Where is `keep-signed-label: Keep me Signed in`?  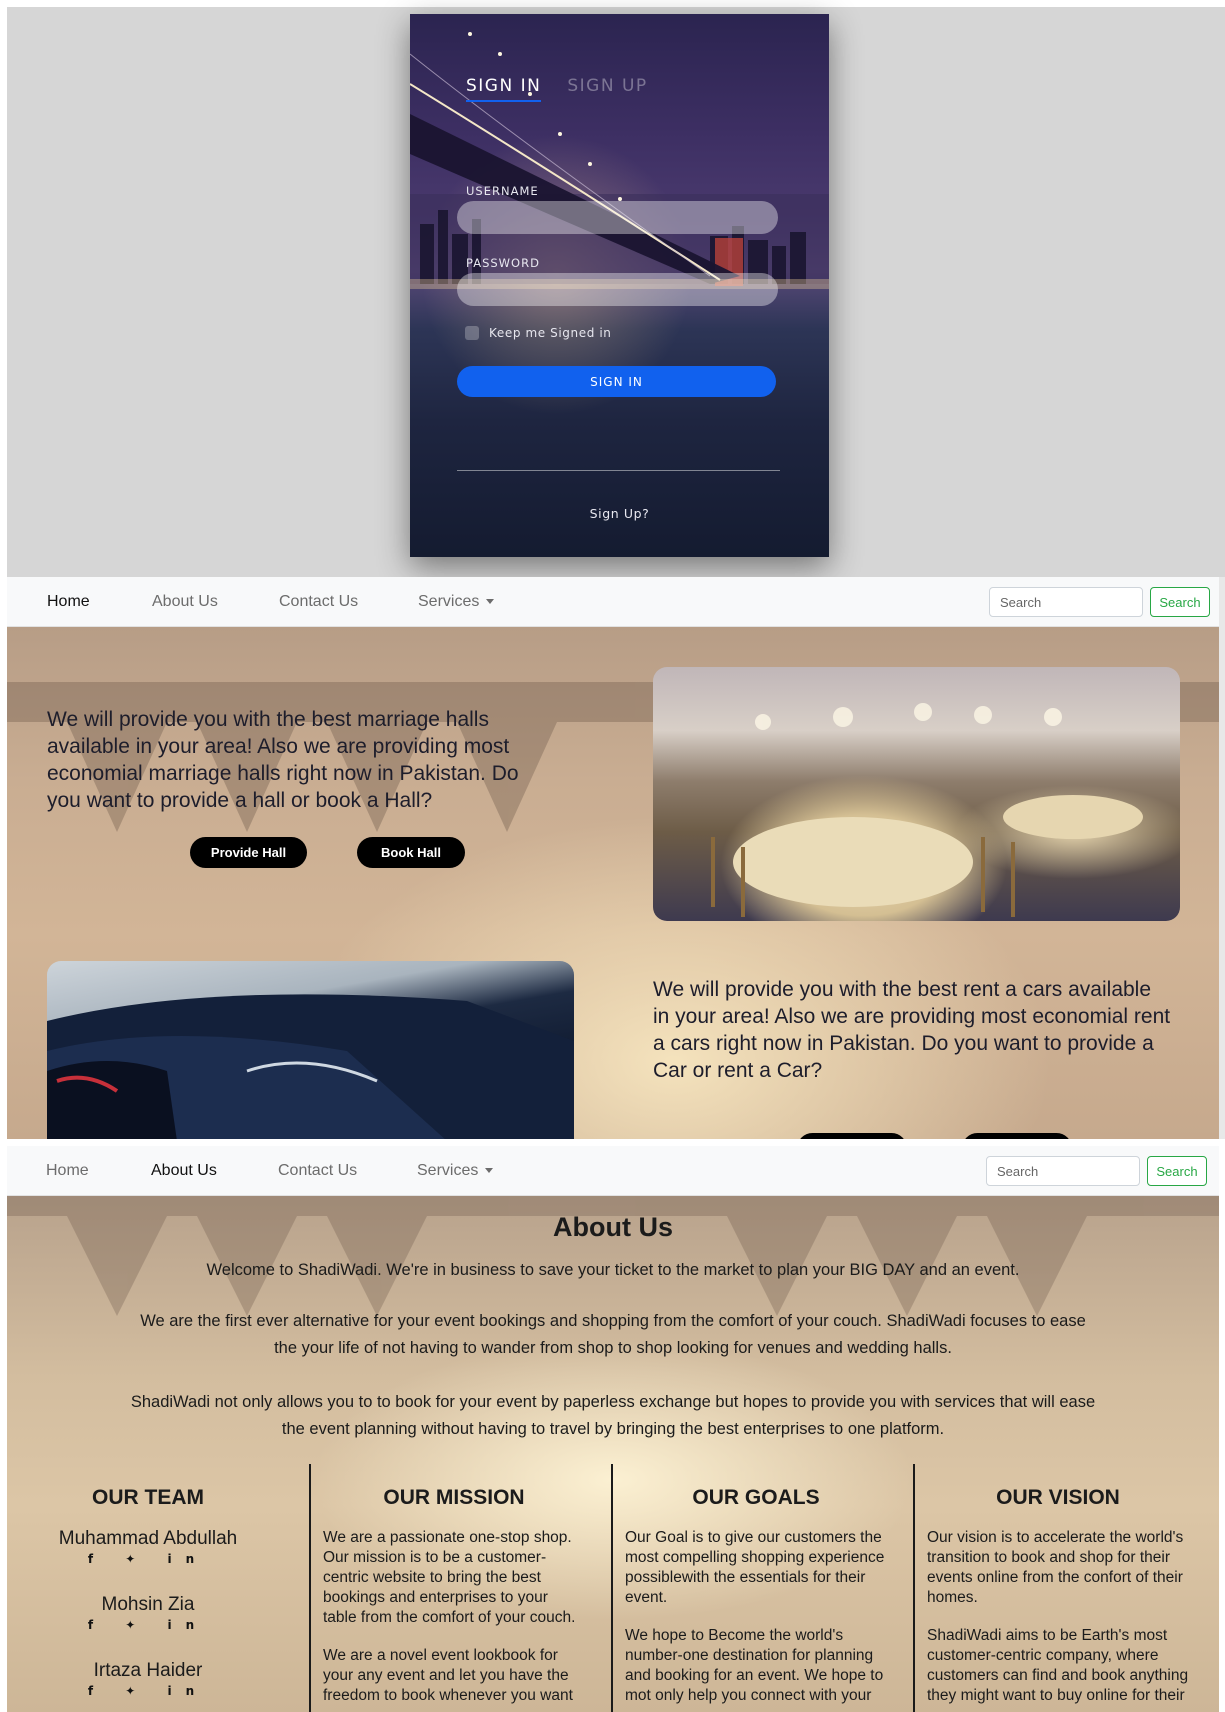 keep-signed-label: Keep me Signed in is located at coordinates (550, 333).